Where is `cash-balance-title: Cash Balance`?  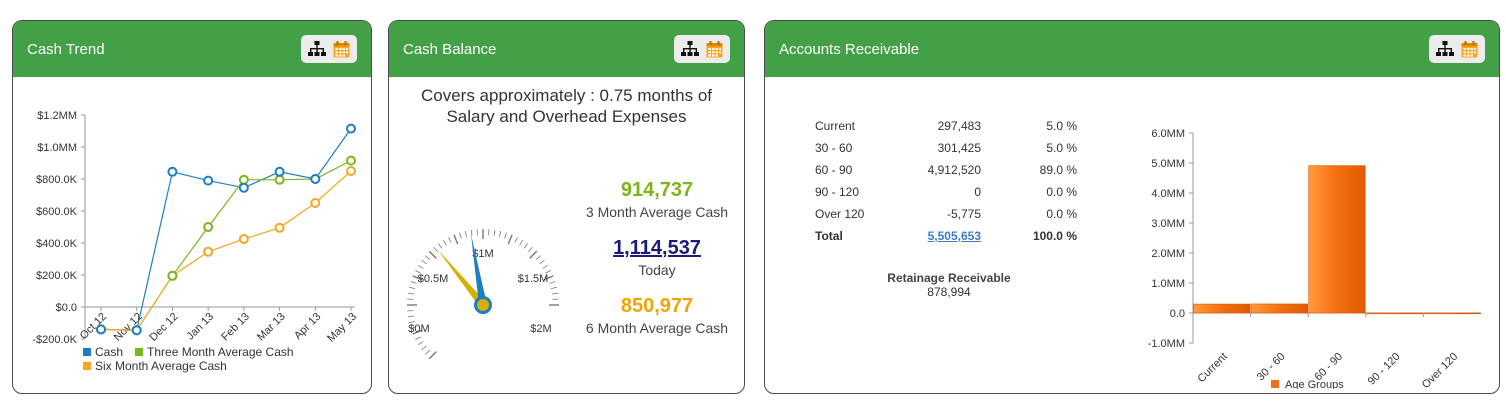
cash-balance-title: Cash Balance is located at coordinates (450, 49).